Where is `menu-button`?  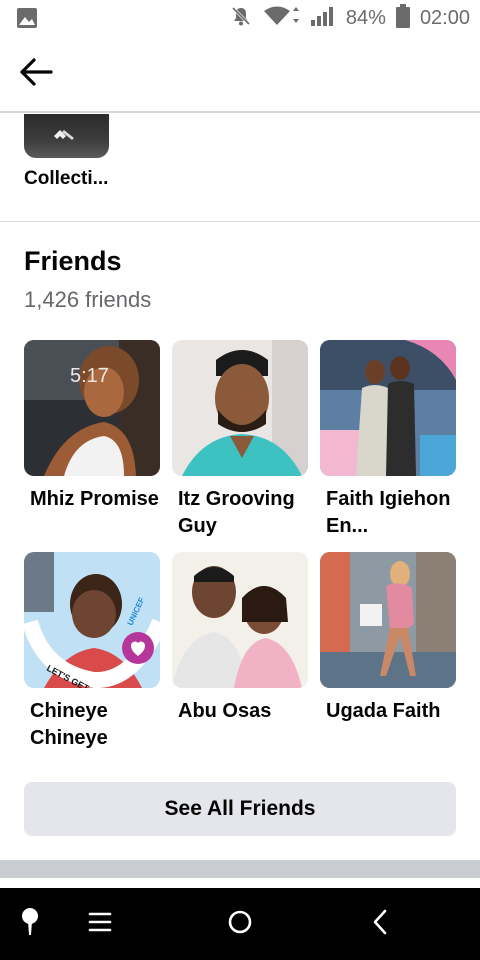
menu-button is located at coordinates (100, 924).